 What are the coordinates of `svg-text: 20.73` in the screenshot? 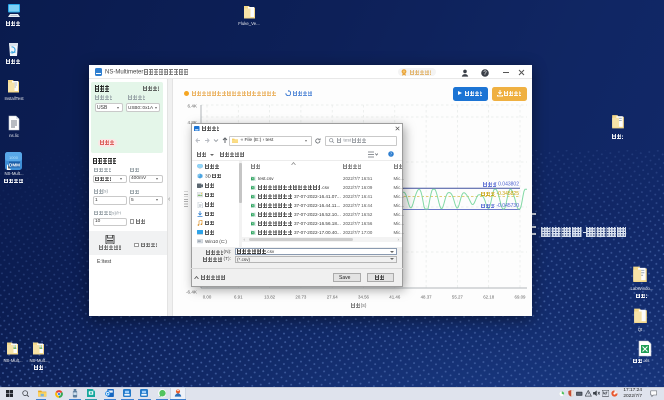 It's located at (301, 297).